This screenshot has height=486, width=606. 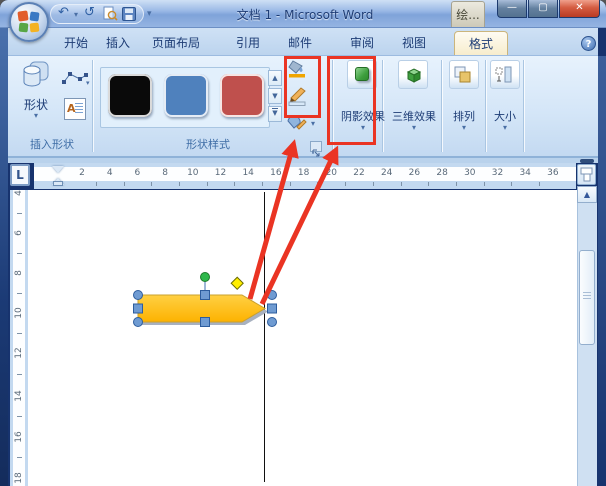 I want to click on h-ruler-number: 6, so click(x=137, y=173).